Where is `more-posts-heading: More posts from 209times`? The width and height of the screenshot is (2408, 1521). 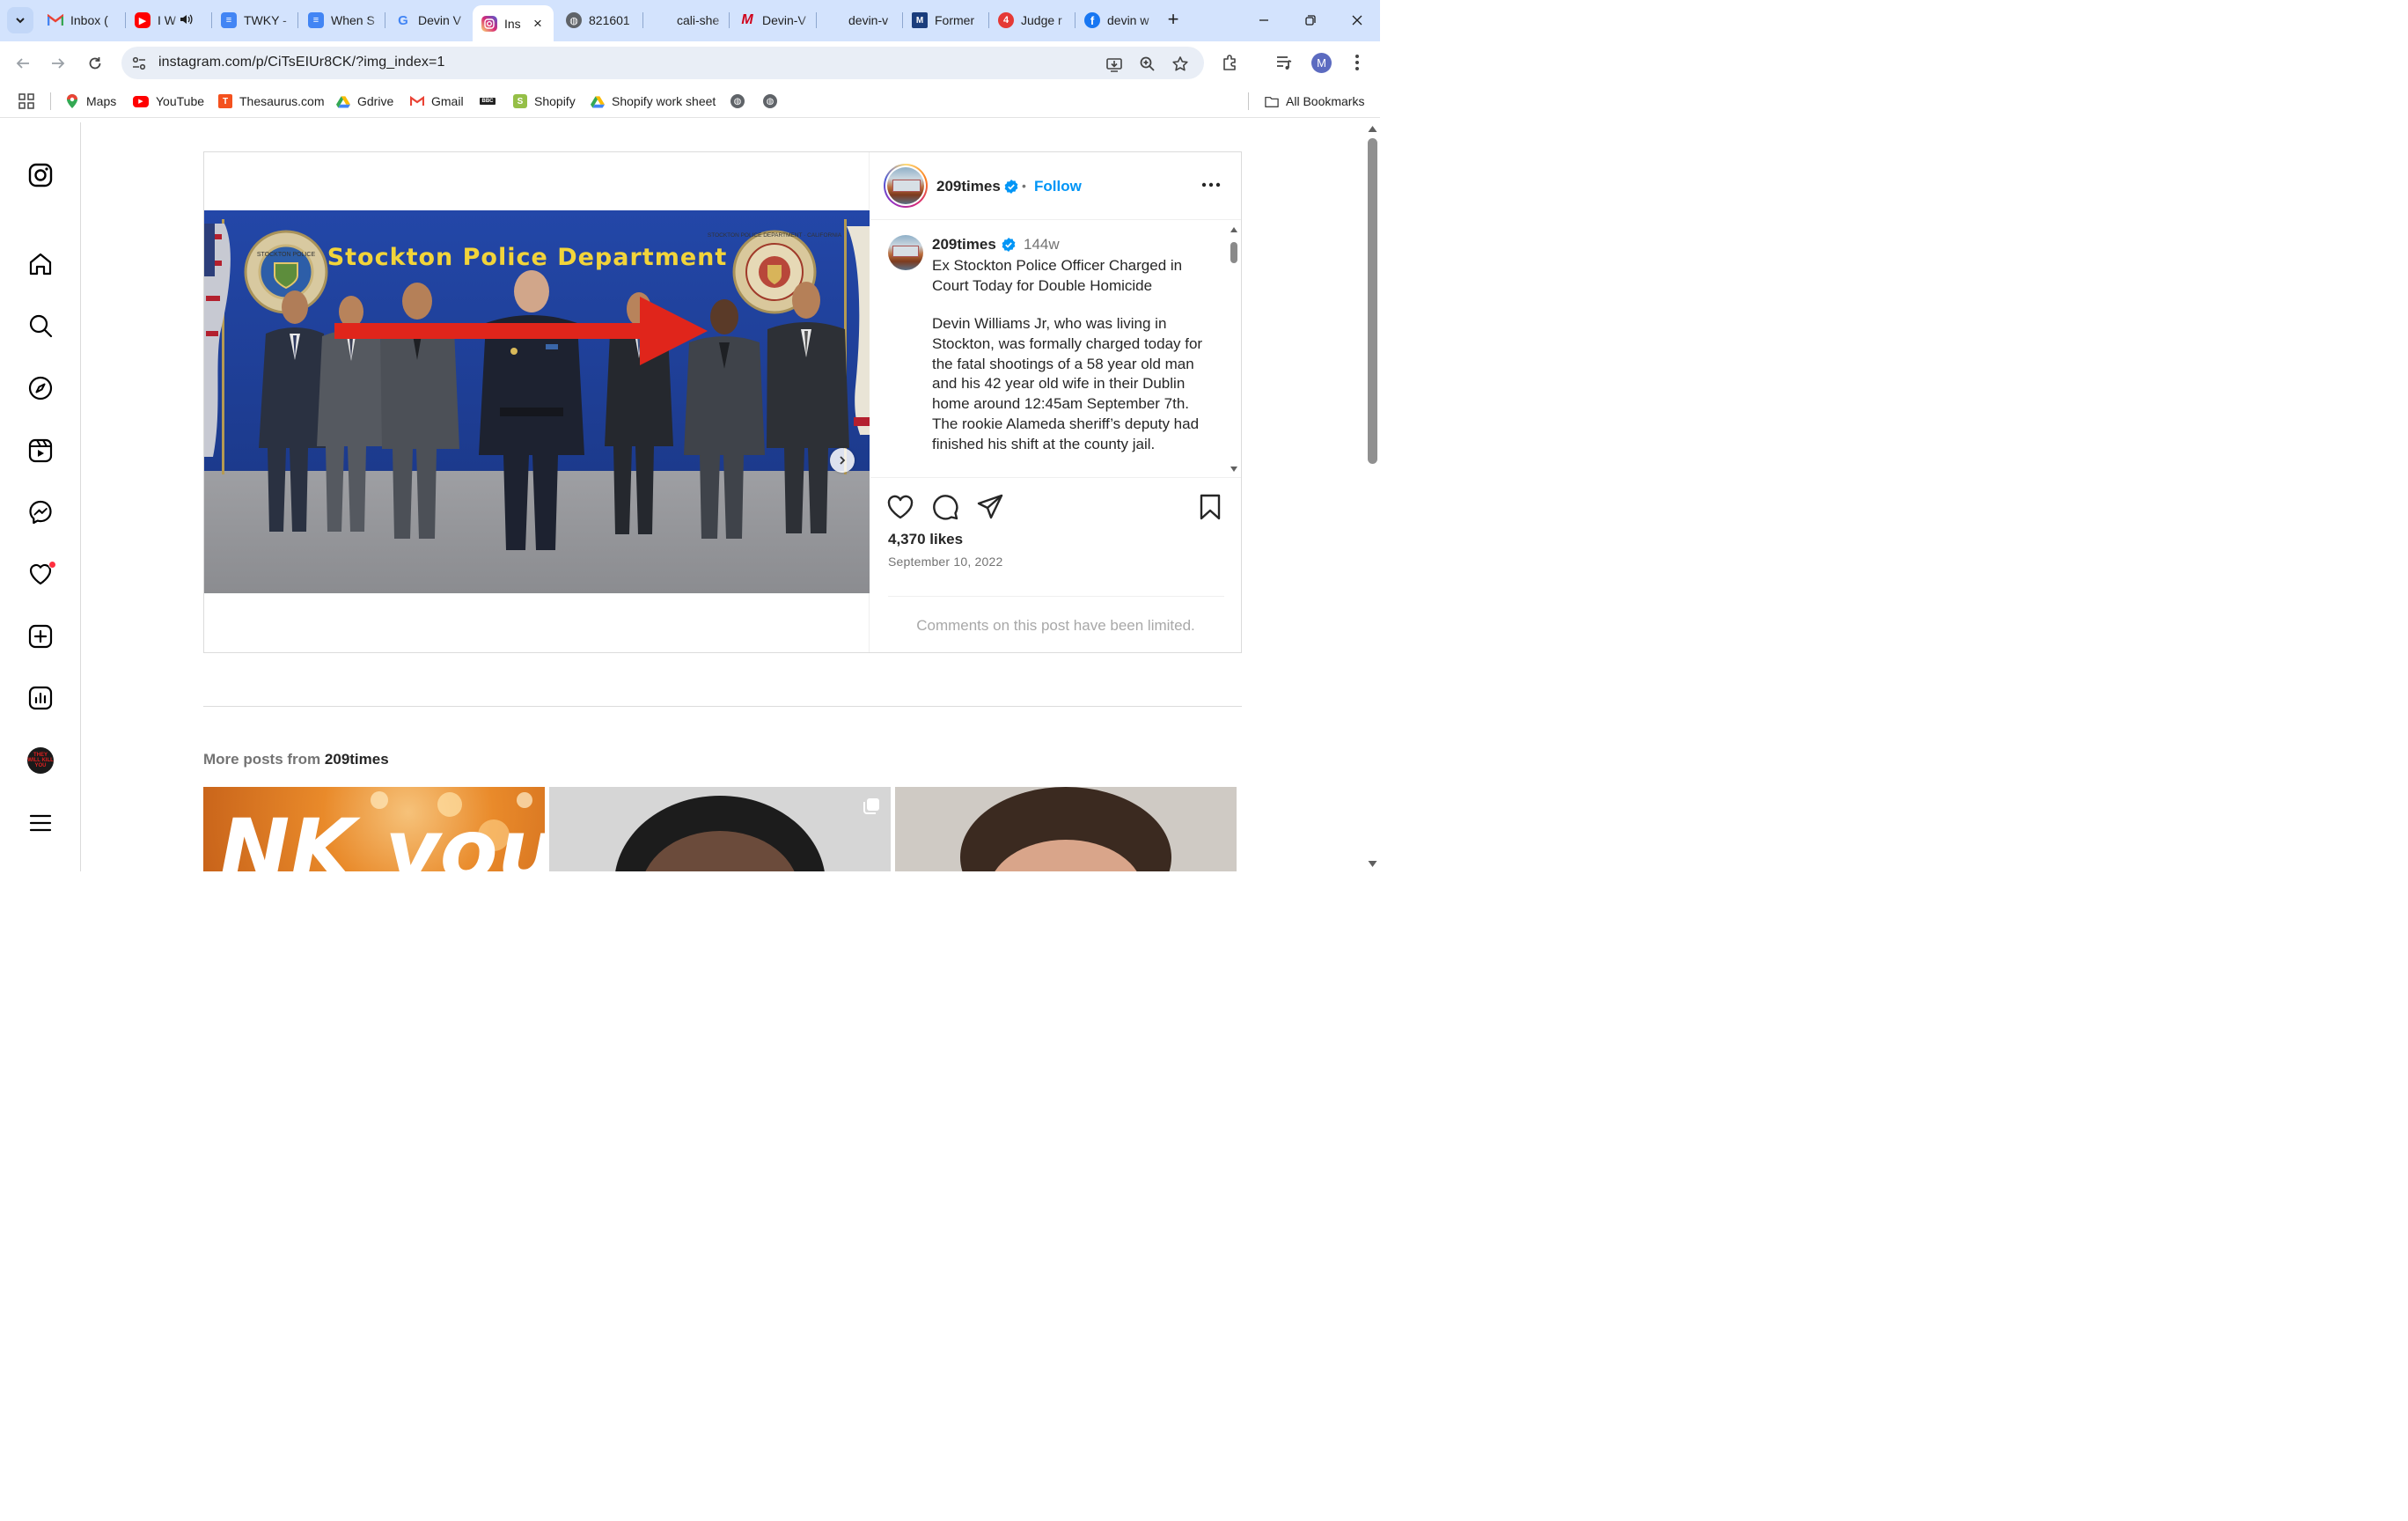 more-posts-heading: More posts from 209times is located at coordinates (296, 760).